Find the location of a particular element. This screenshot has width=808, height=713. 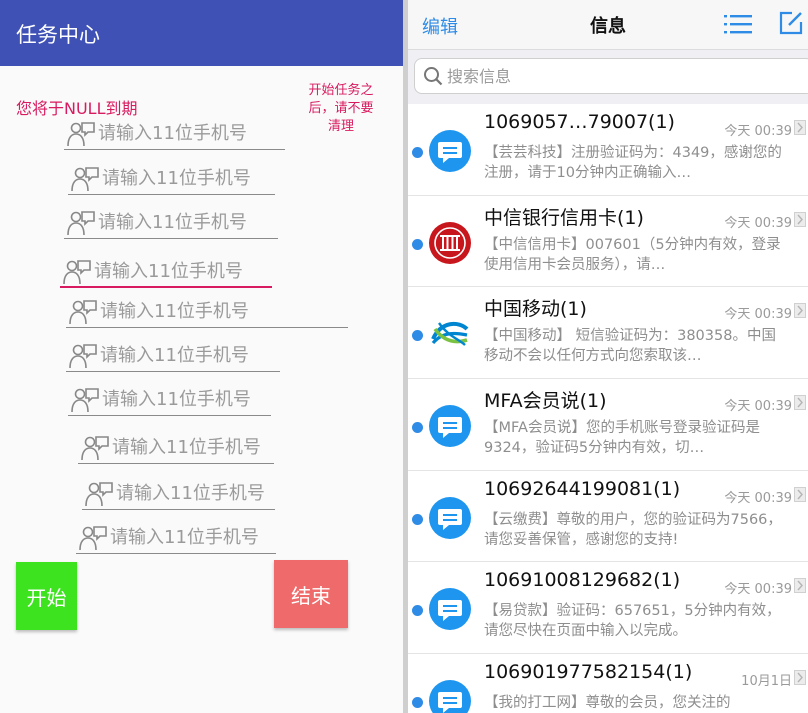

list-icon is located at coordinates (738, 24).